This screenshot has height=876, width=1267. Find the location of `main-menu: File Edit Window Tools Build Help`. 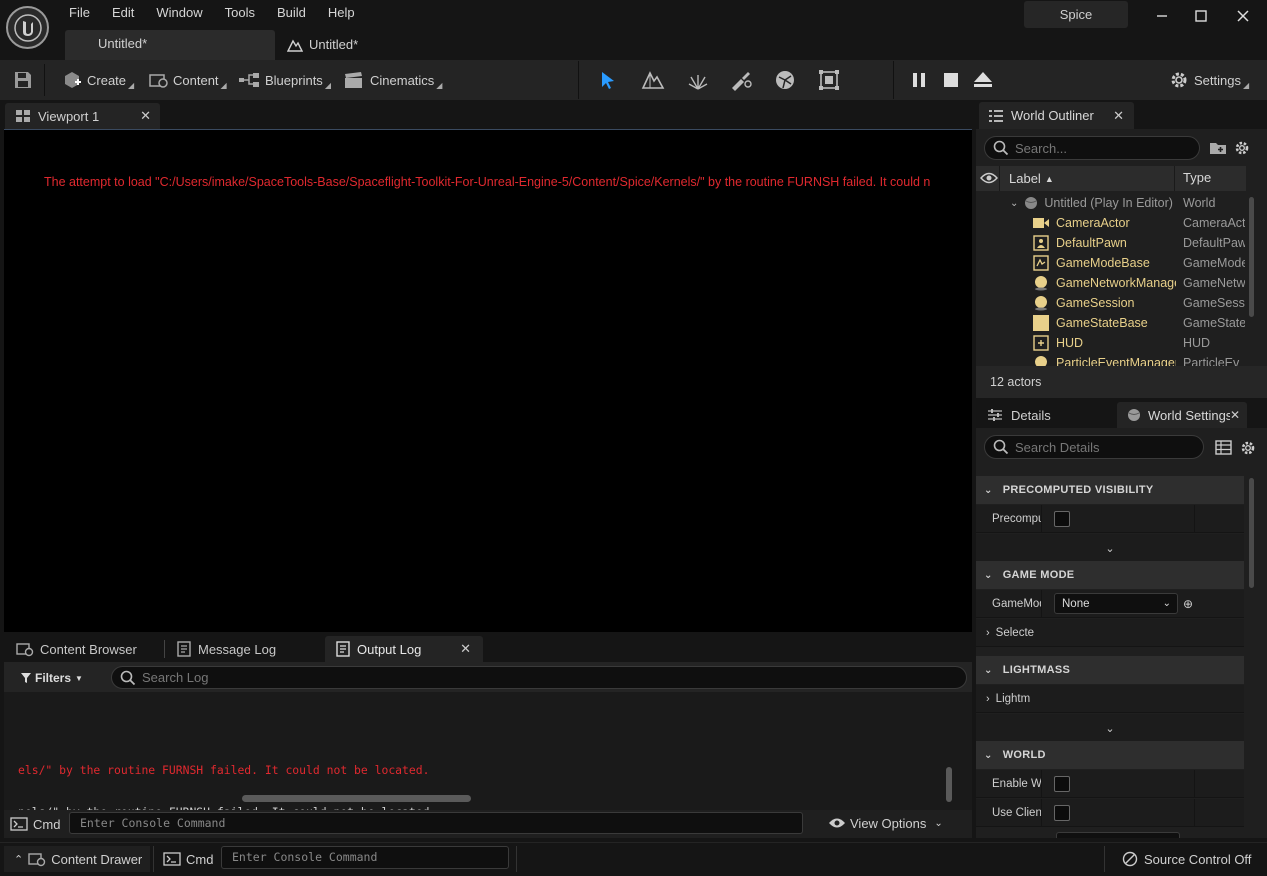

main-menu: File Edit Window Tools Build Help is located at coordinates (212, 13).